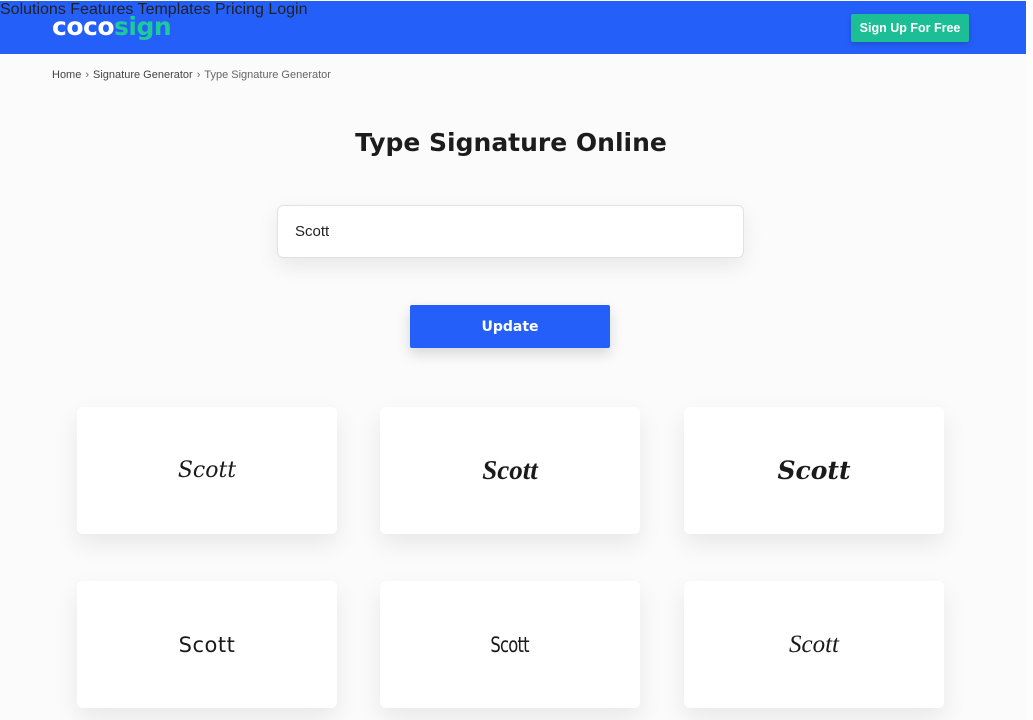  What do you see at coordinates (267, 75) in the screenshot?
I see `breadcrumb-current: Type Signature Generator` at bounding box center [267, 75].